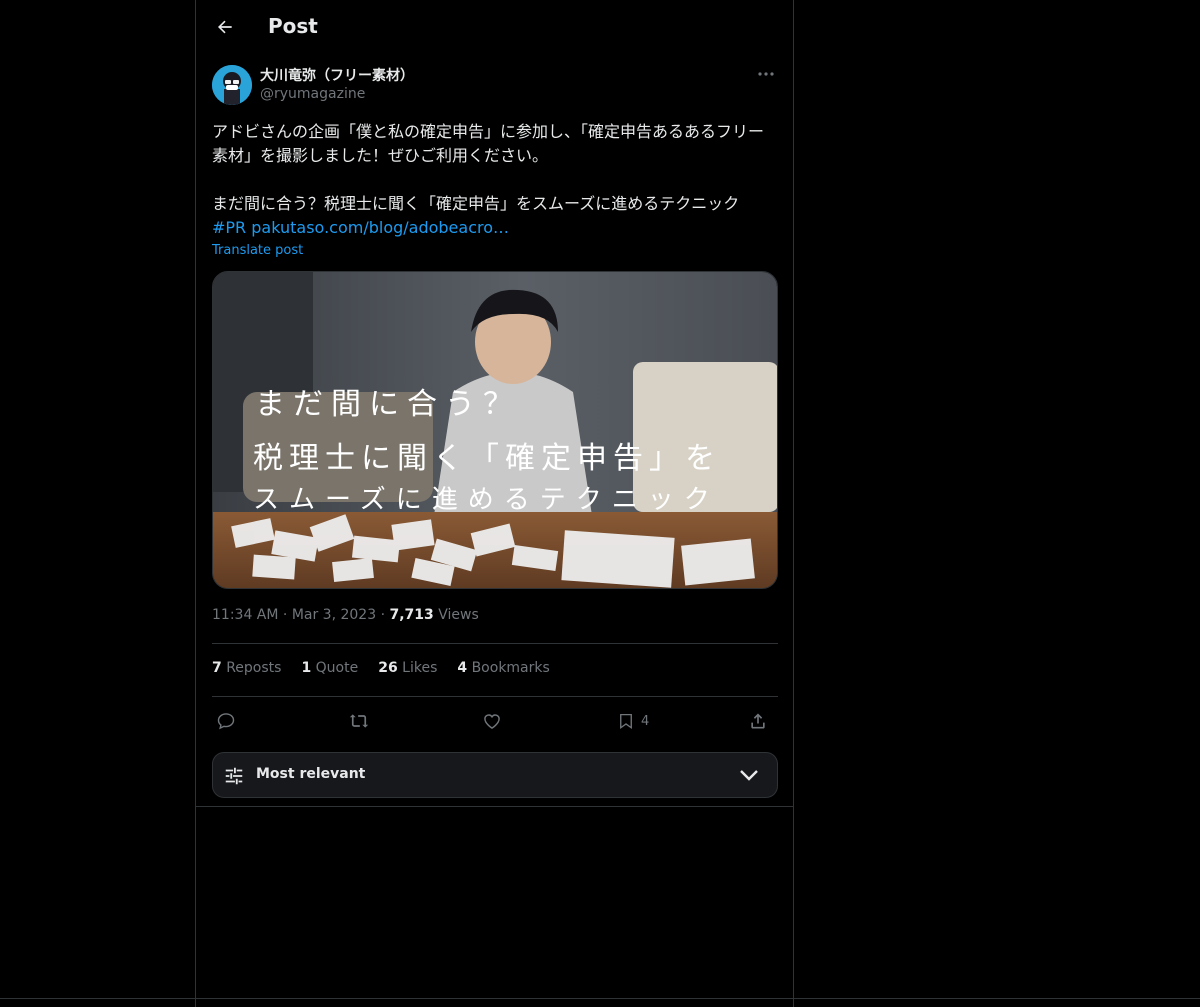 The image size is (1200, 1007). What do you see at coordinates (633, 721) in the screenshot?
I see `bookmark-button: 4` at bounding box center [633, 721].